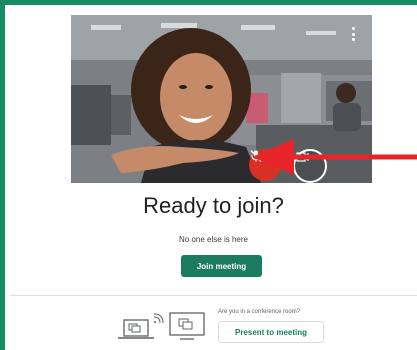 This screenshot has width=417, height=350. What do you see at coordinates (221, 266) in the screenshot?
I see `join-meeting-button: Join meeting` at bounding box center [221, 266].